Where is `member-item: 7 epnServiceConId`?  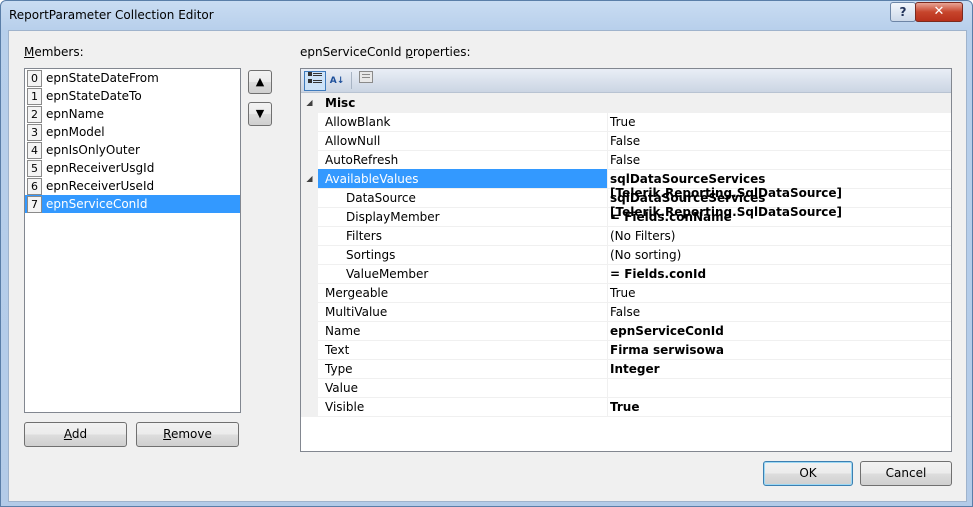 member-item: 7 epnServiceConId is located at coordinates (132, 204).